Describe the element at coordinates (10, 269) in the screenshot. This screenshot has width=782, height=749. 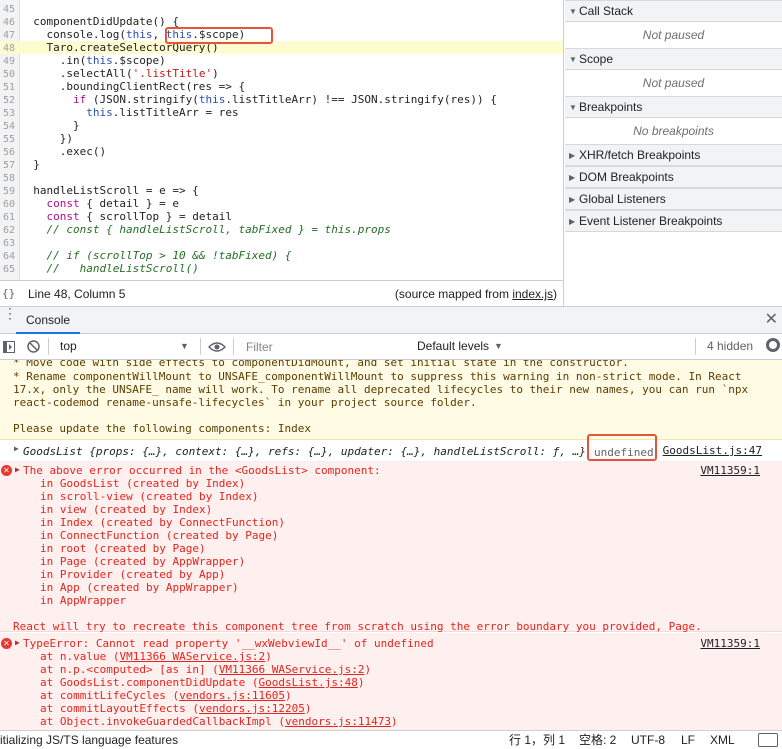
I see `line-number: 65` at that location.